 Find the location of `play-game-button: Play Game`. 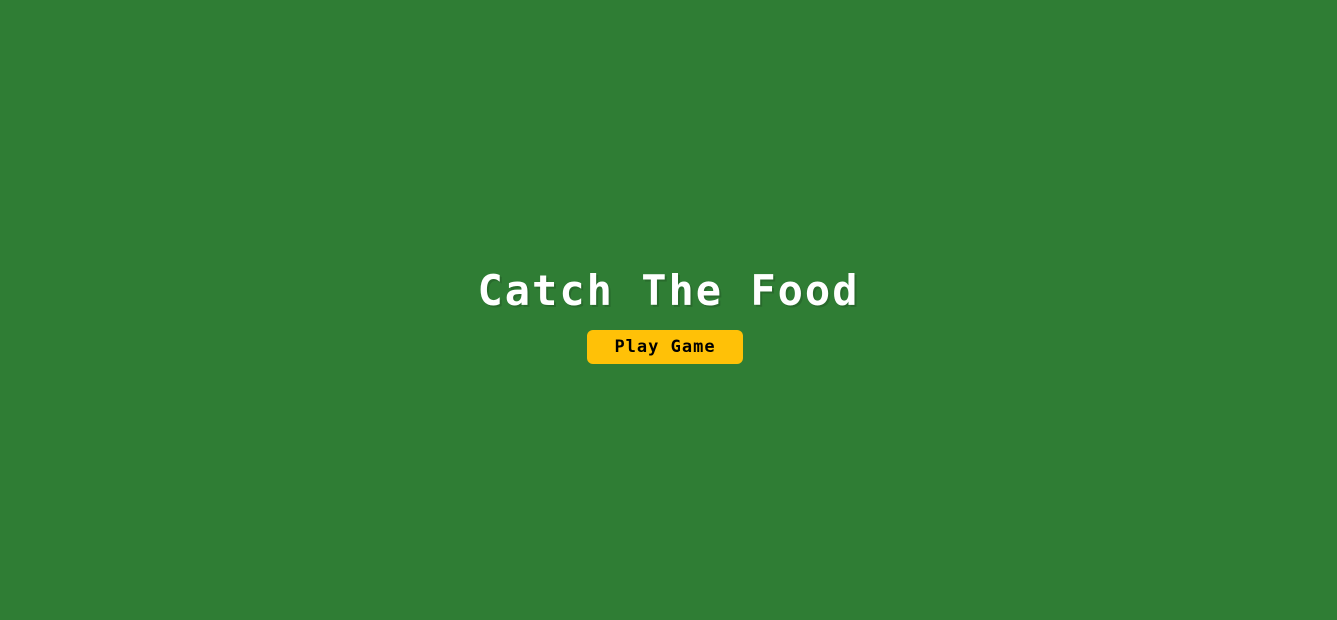

play-game-button: Play Game is located at coordinates (665, 347).